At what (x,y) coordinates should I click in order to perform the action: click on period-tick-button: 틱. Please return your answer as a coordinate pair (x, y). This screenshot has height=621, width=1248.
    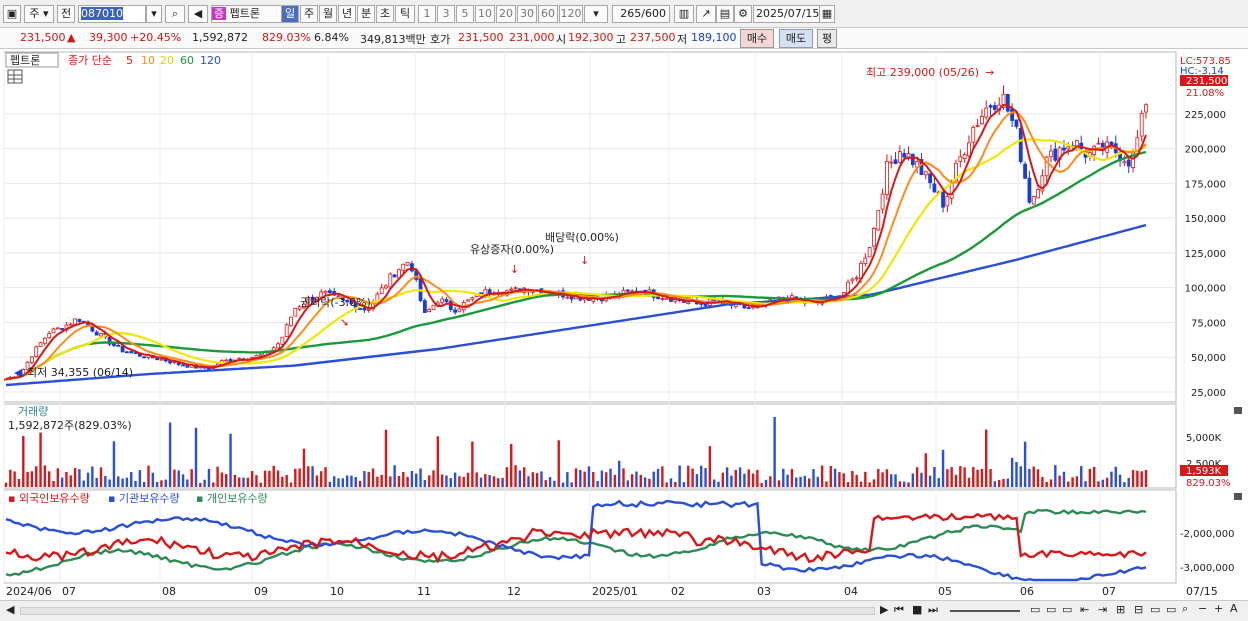
    Looking at the image, I should click on (405, 14).